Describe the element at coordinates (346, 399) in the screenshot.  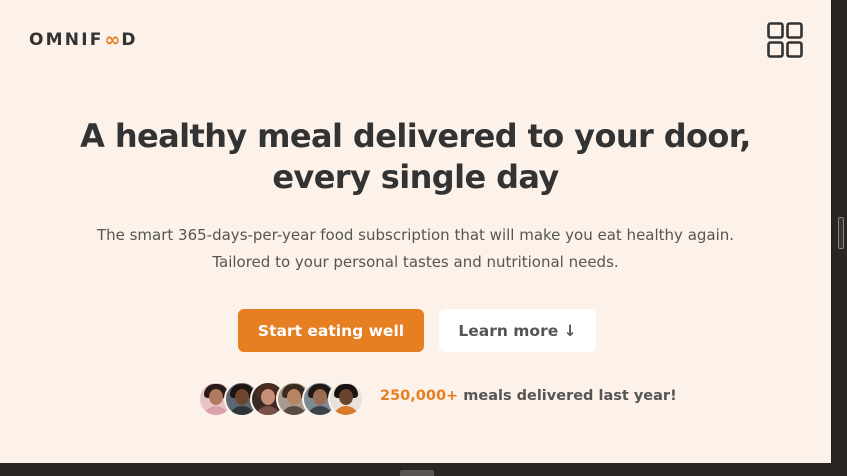
I see `avatar` at that location.